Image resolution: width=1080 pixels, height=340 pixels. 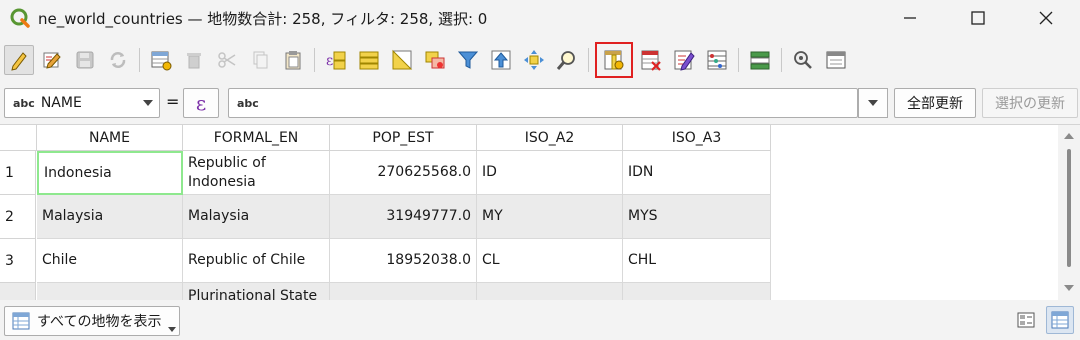 I want to click on save-edits-button, so click(x=85, y=60).